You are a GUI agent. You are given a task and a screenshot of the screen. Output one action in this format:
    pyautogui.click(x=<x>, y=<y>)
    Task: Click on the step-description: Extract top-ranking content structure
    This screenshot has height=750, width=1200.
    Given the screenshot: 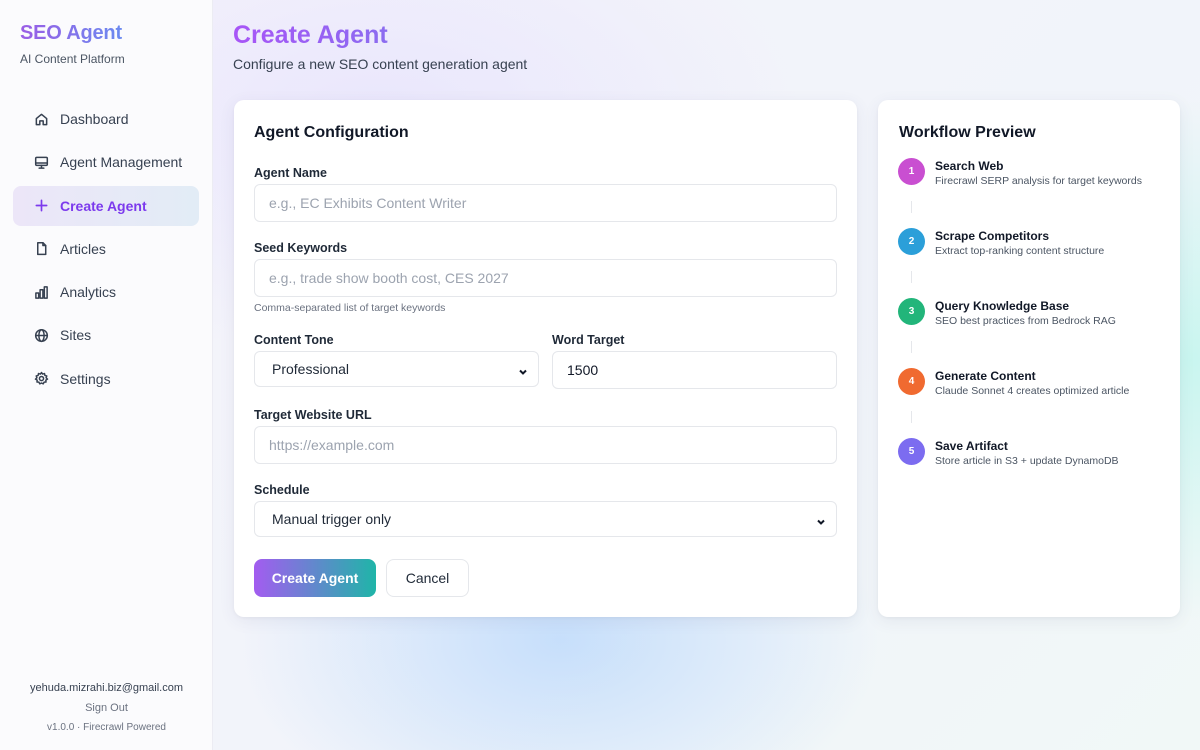 What is the action you would take?
    pyautogui.click(x=1020, y=251)
    